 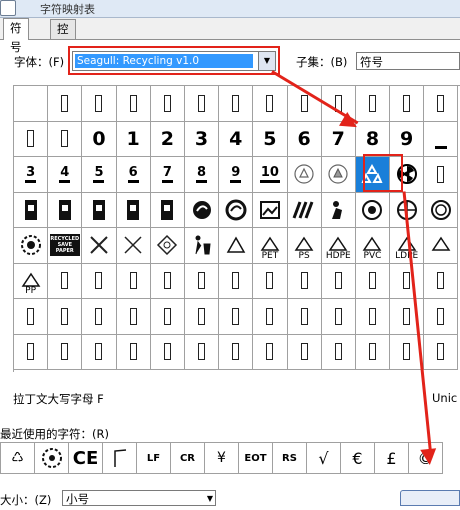 What do you see at coordinates (236, 246) in the screenshot?
I see `recycle-triangle-icon` at bounding box center [236, 246].